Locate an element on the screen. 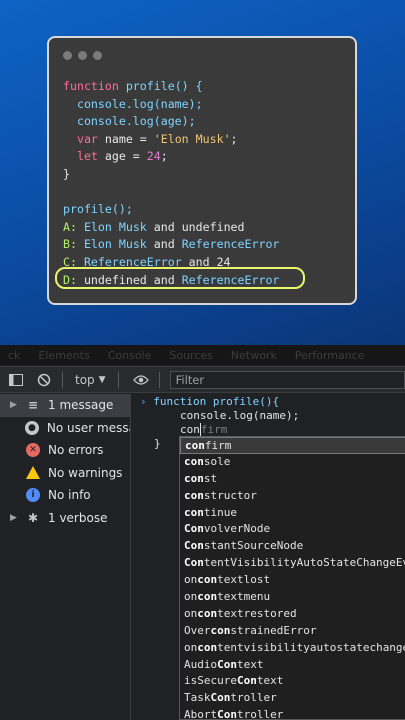 The width and height of the screenshot is (405, 720). code-line: profile(); is located at coordinates (171, 210).